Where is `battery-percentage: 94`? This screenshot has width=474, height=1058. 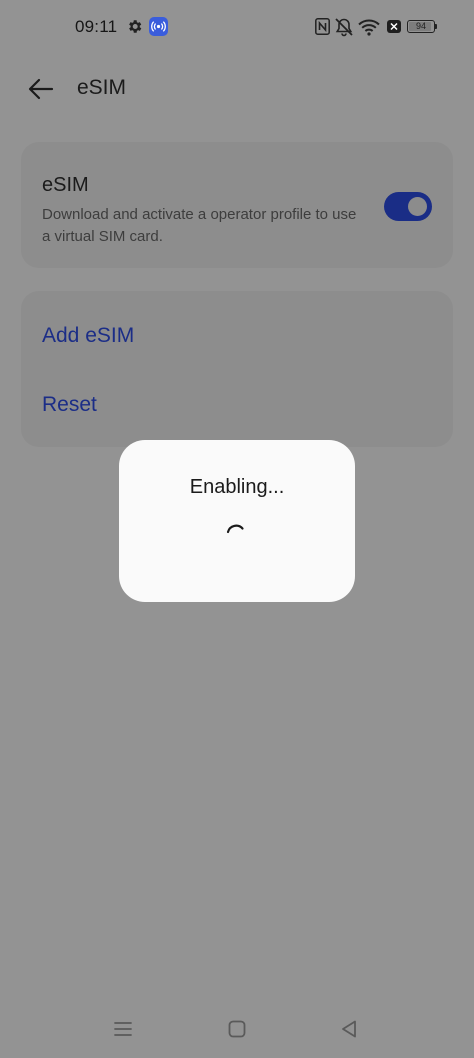
battery-percentage: 94 is located at coordinates (420, 26).